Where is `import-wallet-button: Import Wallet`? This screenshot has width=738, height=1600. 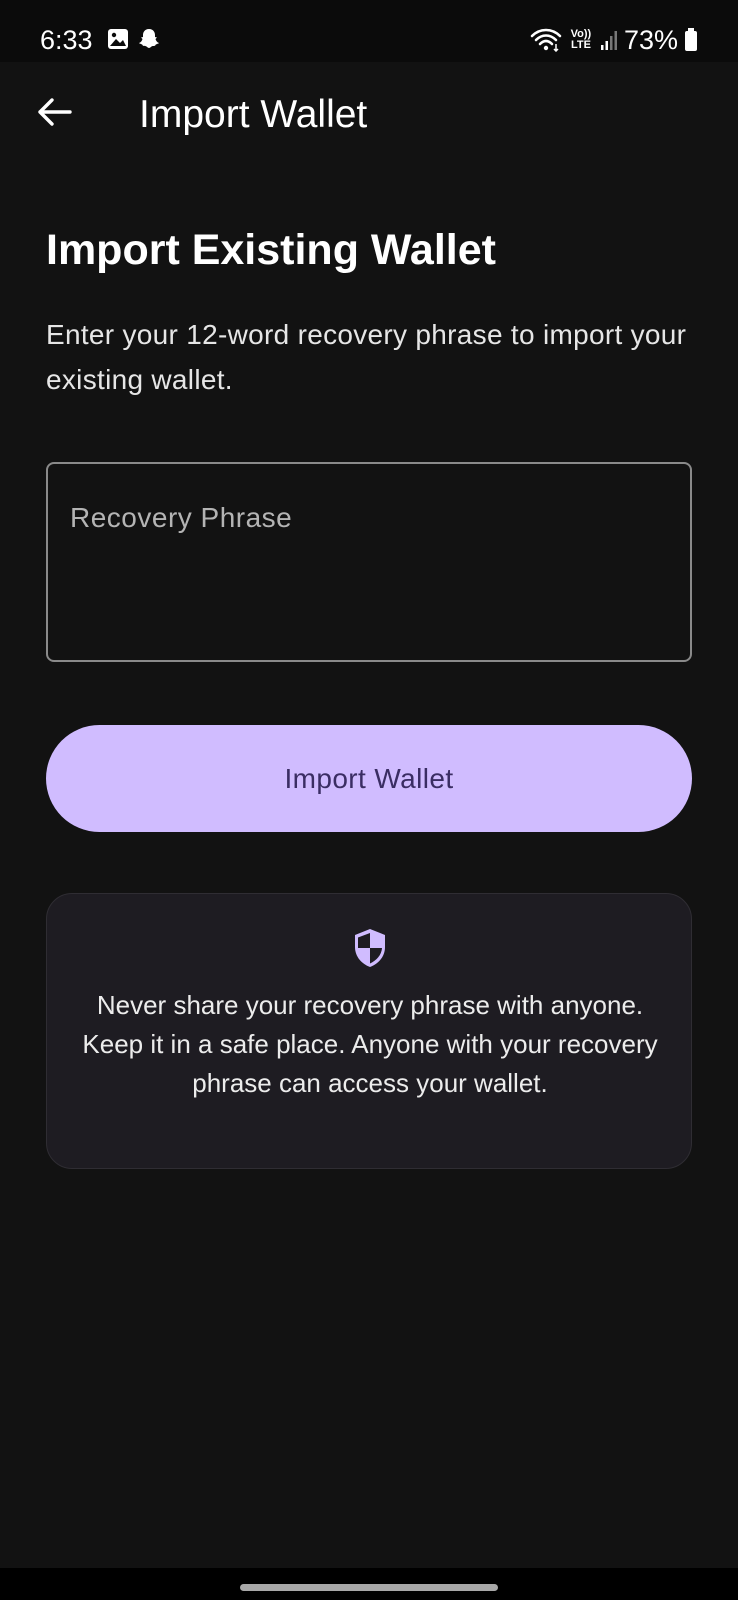 import-wallet-button: Import Wallet is located at coordinates (369, 778).